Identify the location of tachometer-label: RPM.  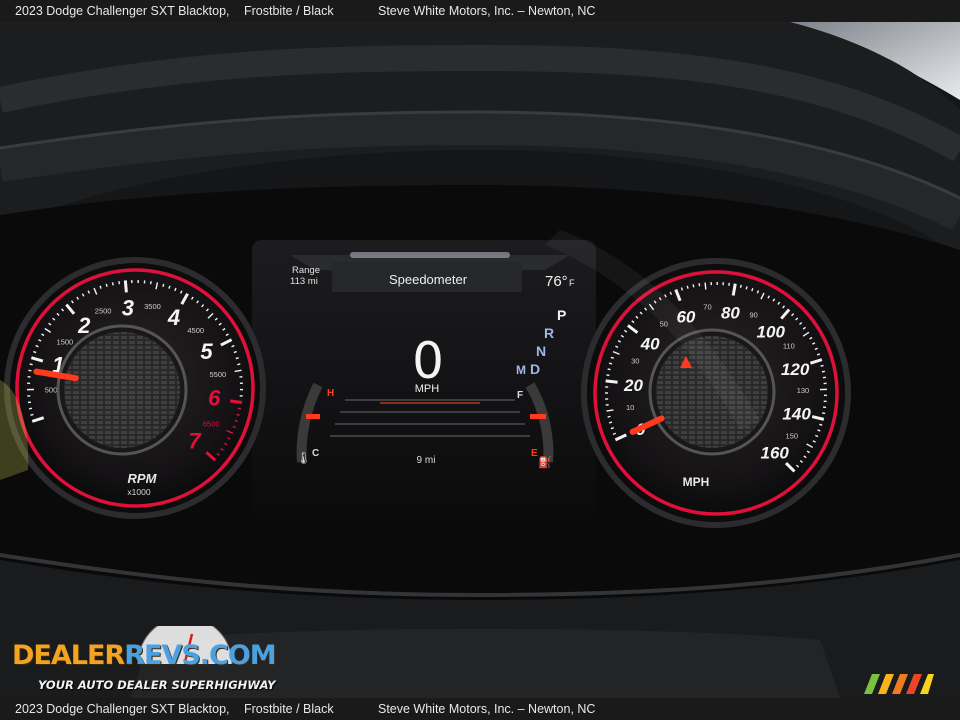
(143, 478).